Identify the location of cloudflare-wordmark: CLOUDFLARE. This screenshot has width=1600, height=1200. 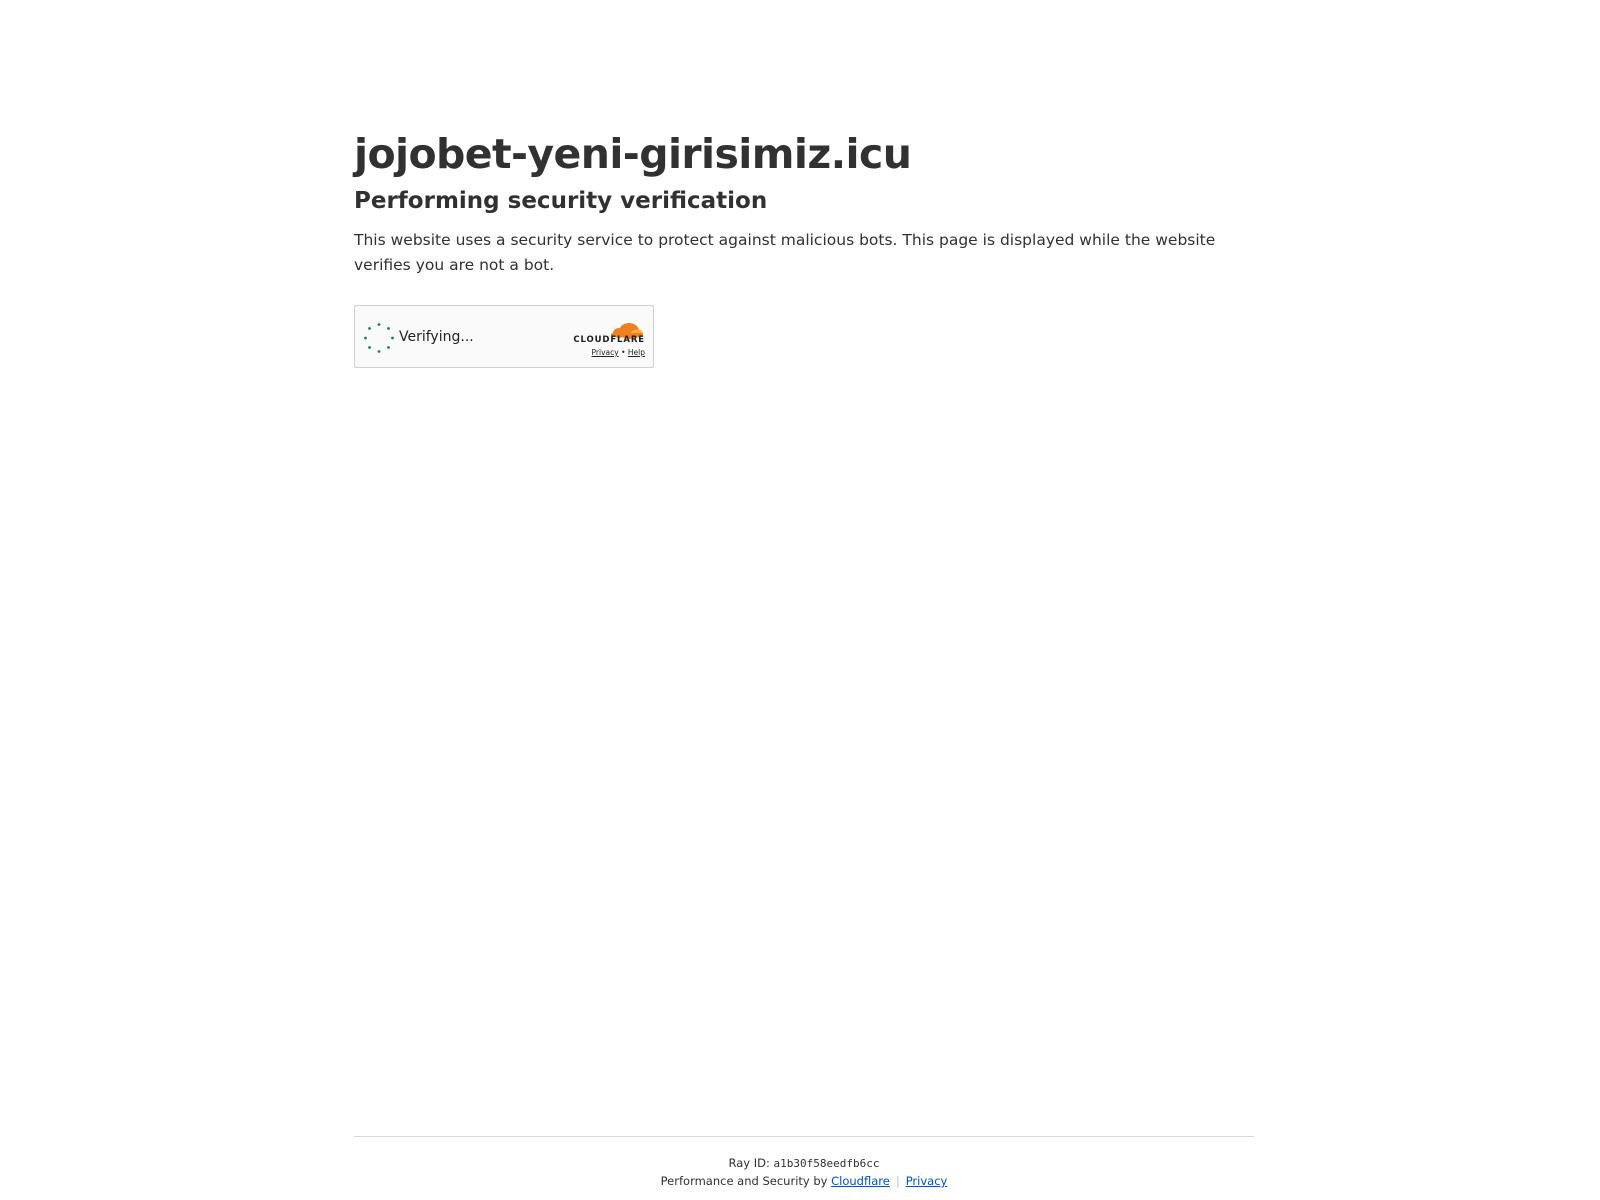
(609, 340).